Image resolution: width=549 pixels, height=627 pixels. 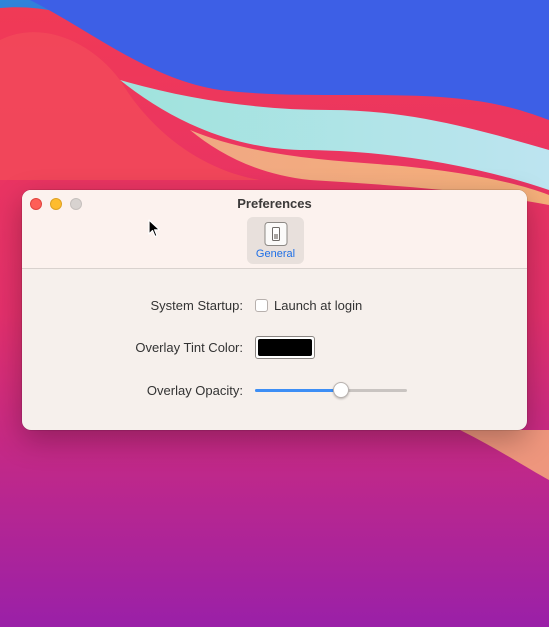 I want to click on overlay-opacity-slider, so click(x=331, y=390).